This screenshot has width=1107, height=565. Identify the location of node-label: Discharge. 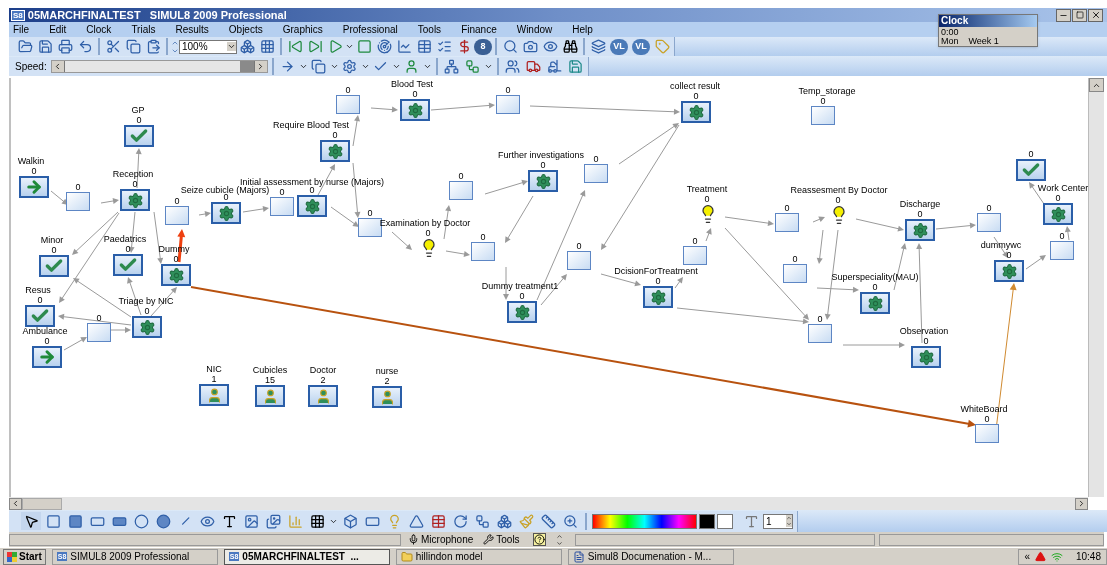
(920, 204).